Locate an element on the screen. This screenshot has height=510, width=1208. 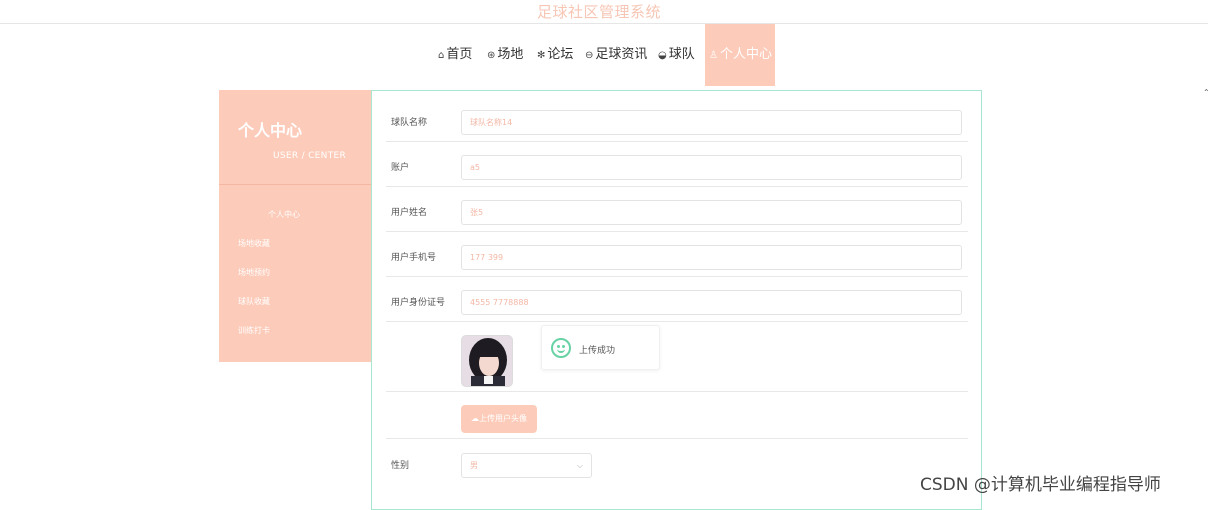
gender-value: 男 is located at coordinates (474, 465).